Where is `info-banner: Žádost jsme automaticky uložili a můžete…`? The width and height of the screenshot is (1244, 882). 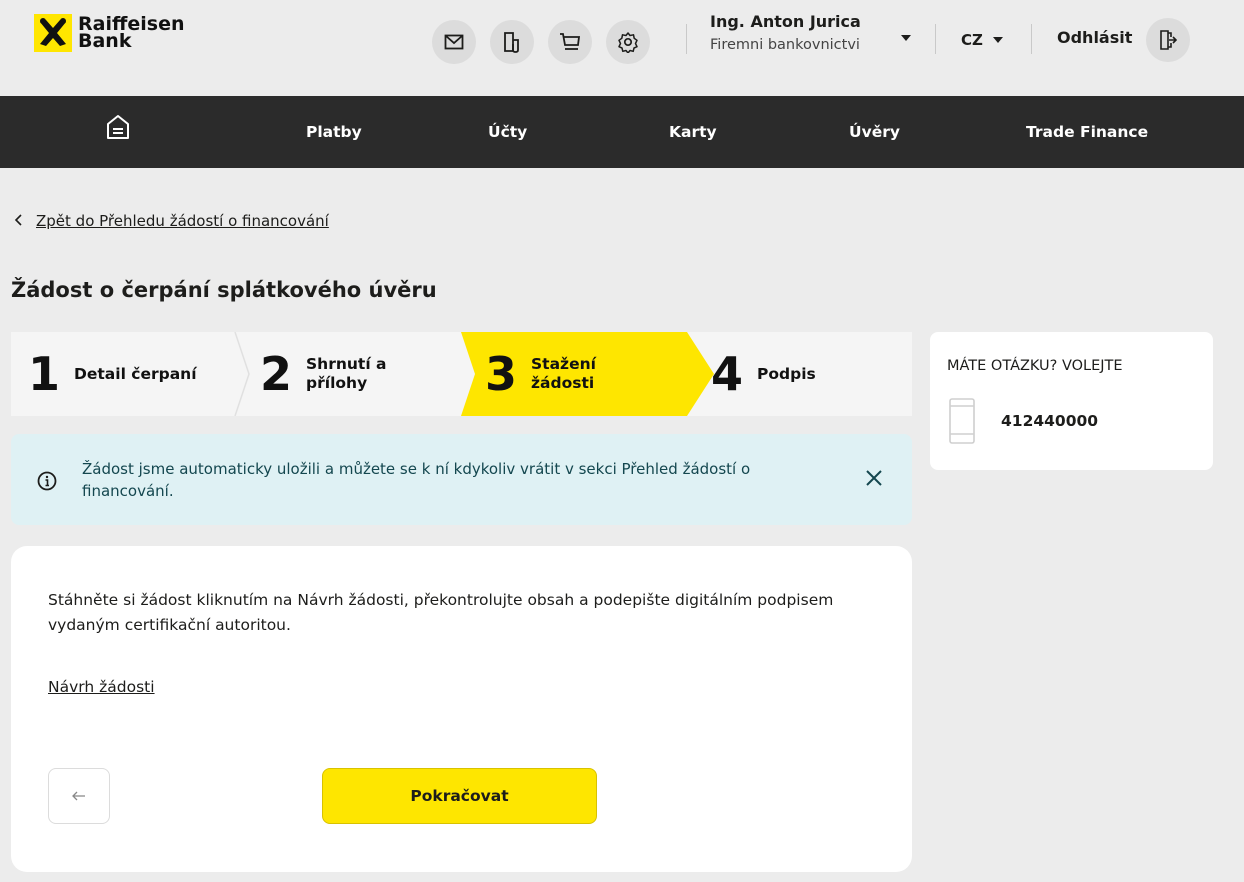 info-banner: Žádost jsme automaticky uložili a můžete… is located at coordinates (461, 479).